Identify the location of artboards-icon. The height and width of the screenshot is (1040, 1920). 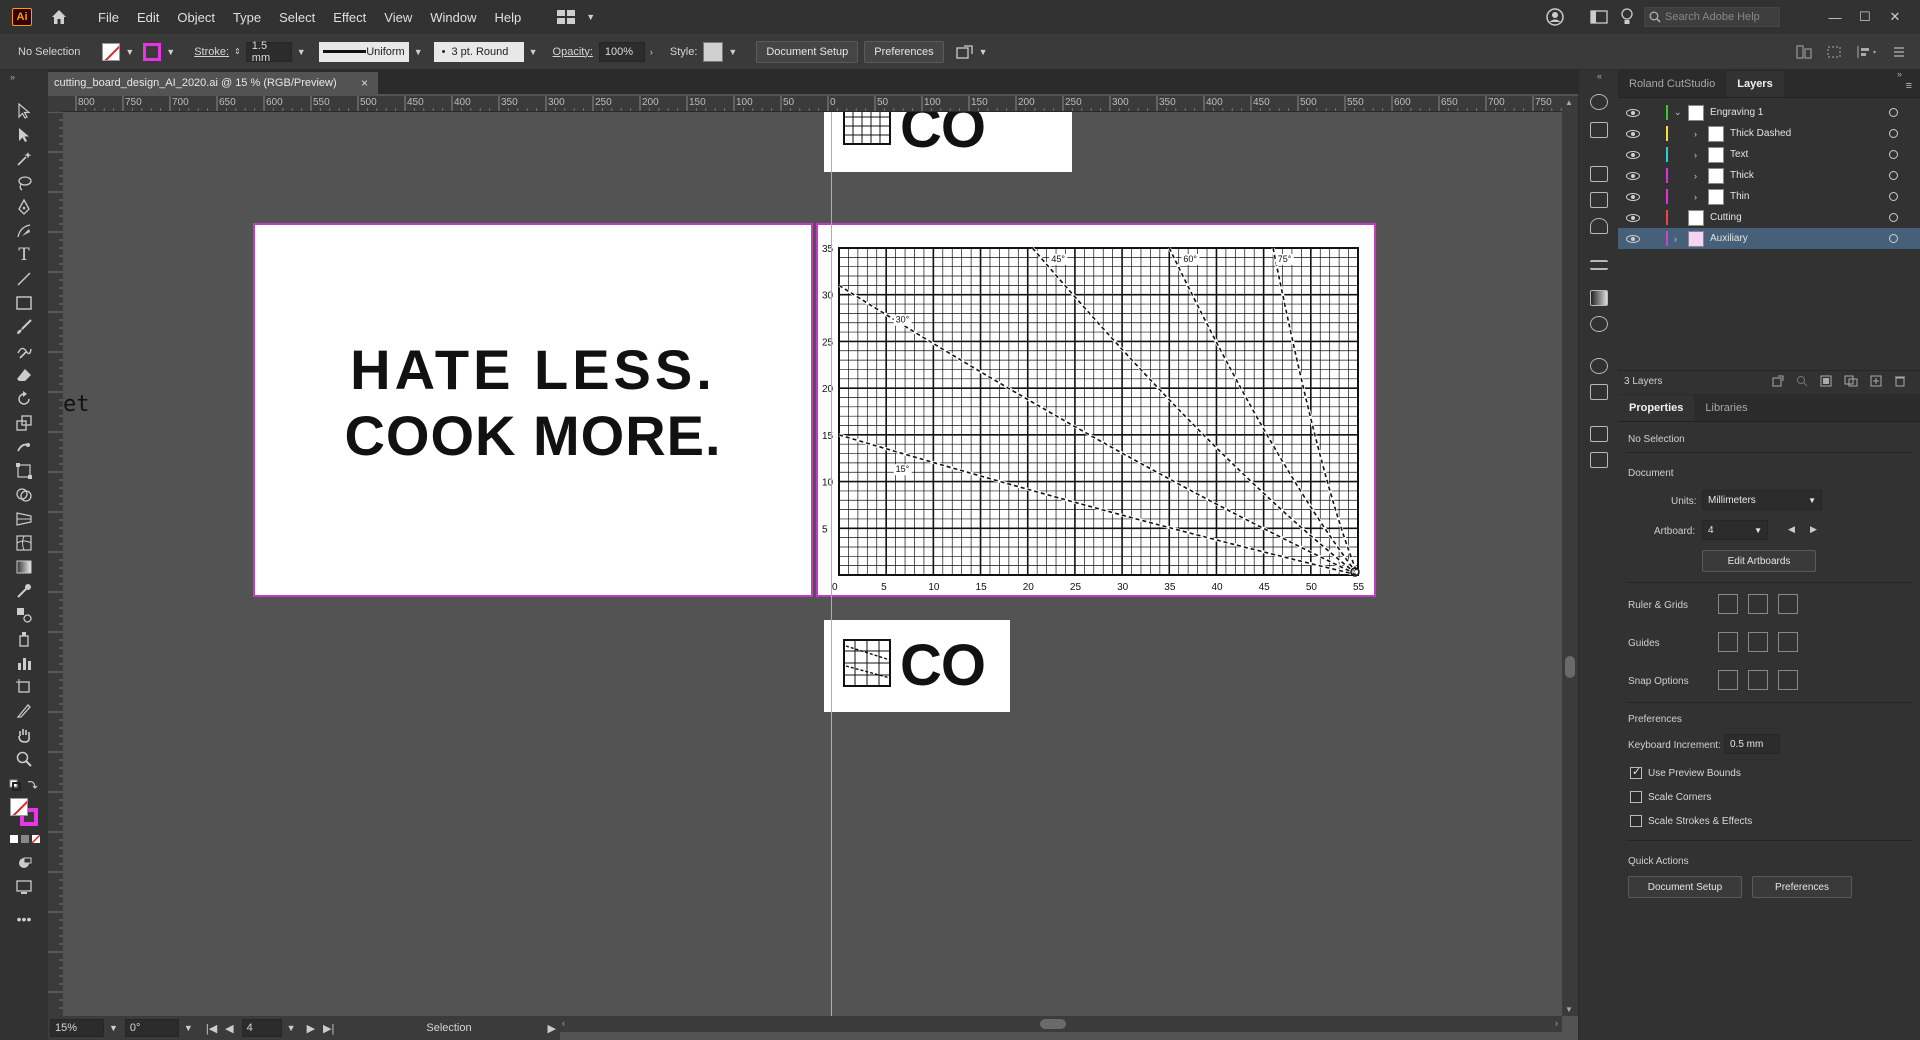
(1599, 174).